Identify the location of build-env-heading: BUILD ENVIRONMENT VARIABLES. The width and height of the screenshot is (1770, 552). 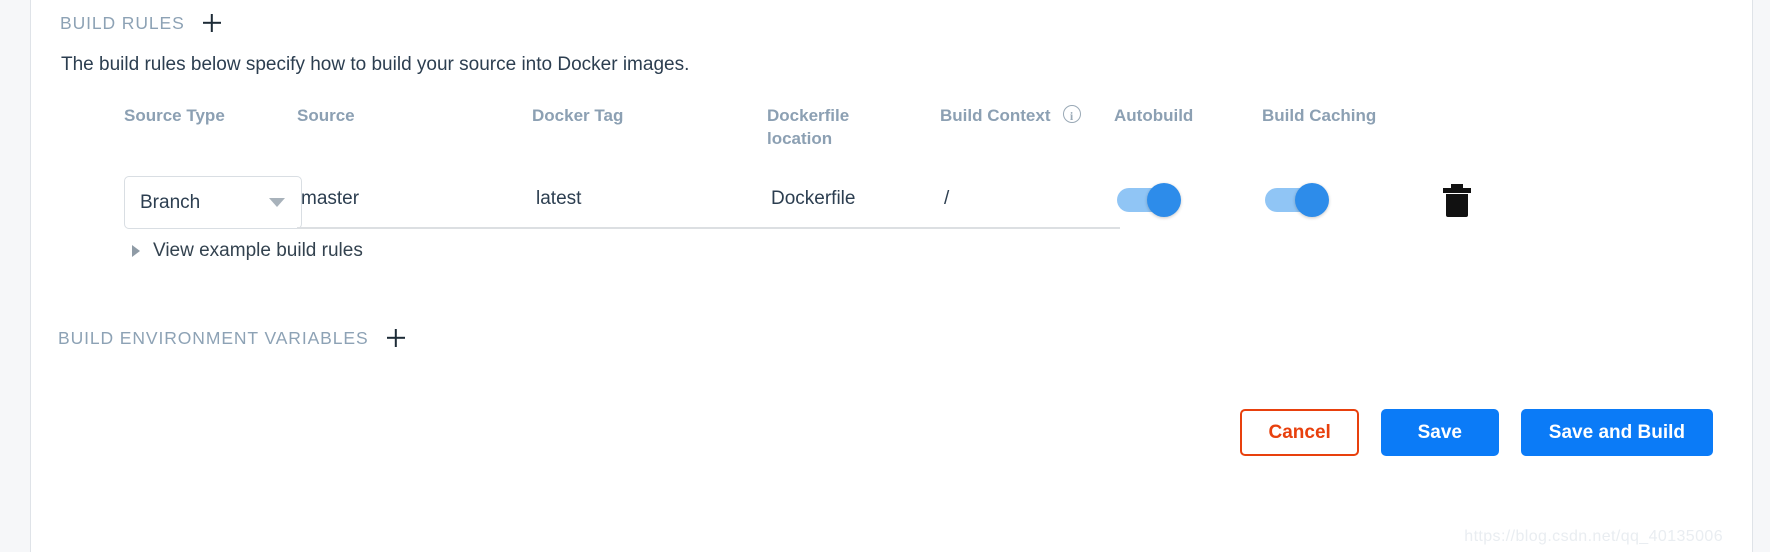
(213, 337).